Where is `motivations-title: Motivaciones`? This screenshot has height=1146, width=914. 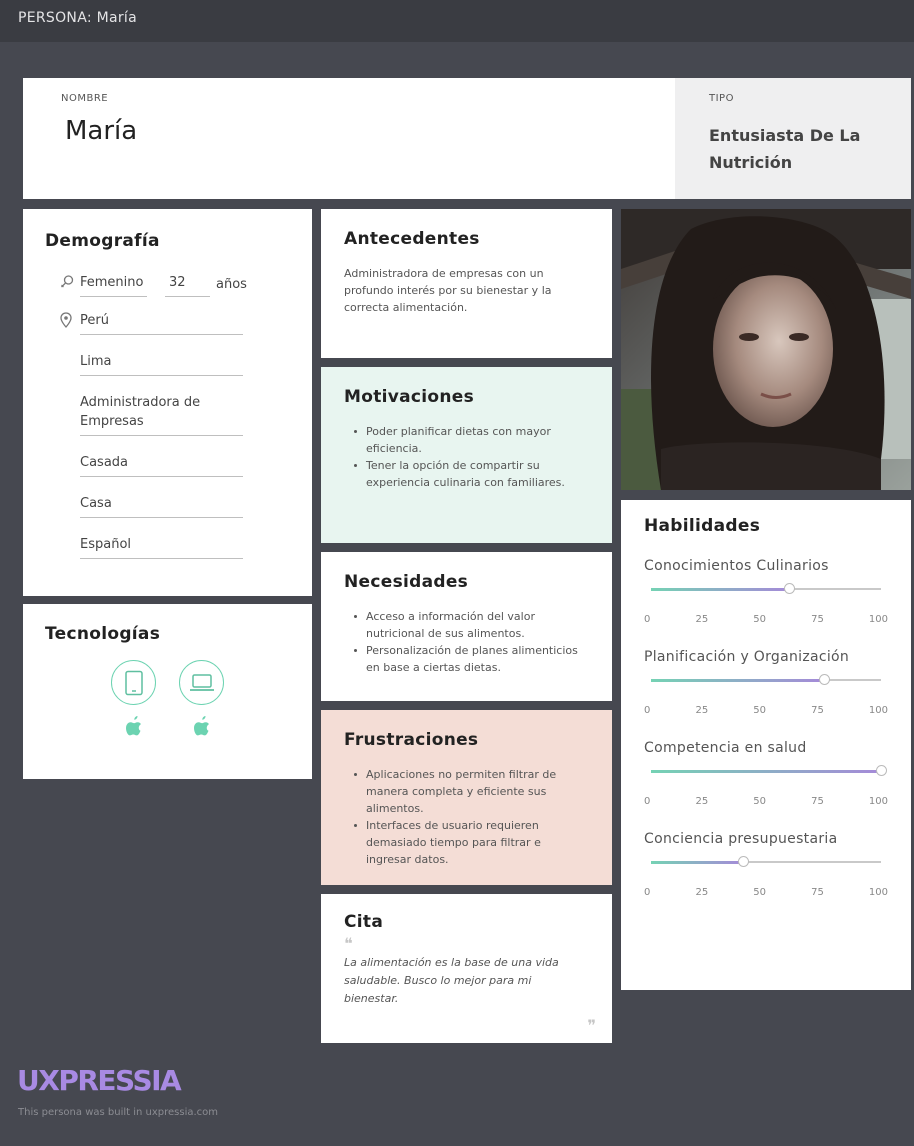
motivations-title: Motivaciones is located at coordinates (409, 397).